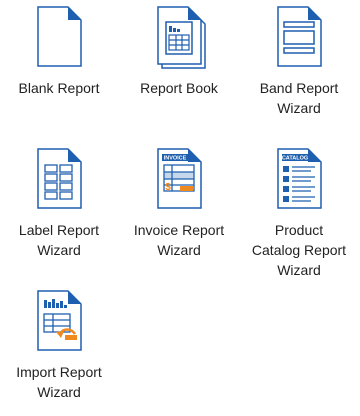 This screenshot has height=416, width=360. I want to click on tile-label-report-wizard: Label Report Wizard, so click(59, 208).